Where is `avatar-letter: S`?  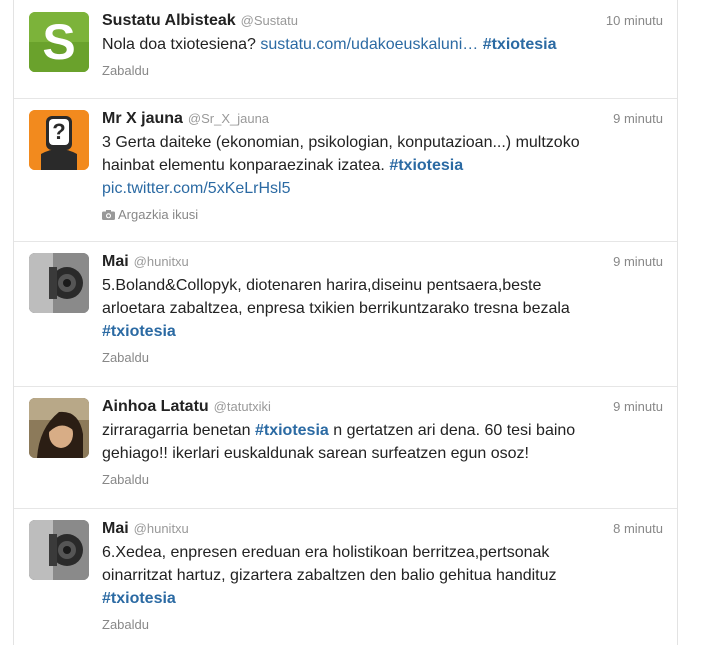
avatar-letter: S is located at coordinates (59, 42).